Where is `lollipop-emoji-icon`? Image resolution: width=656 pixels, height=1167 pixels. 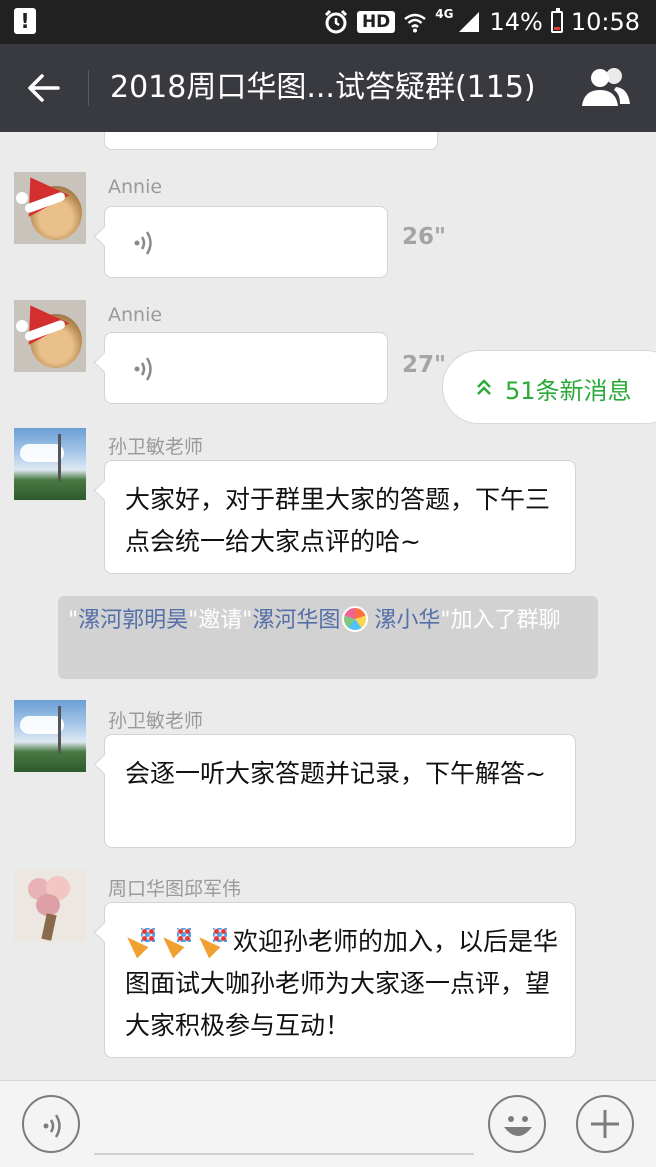
lollipop-emoji-icon is located at coordinates (355, 619).